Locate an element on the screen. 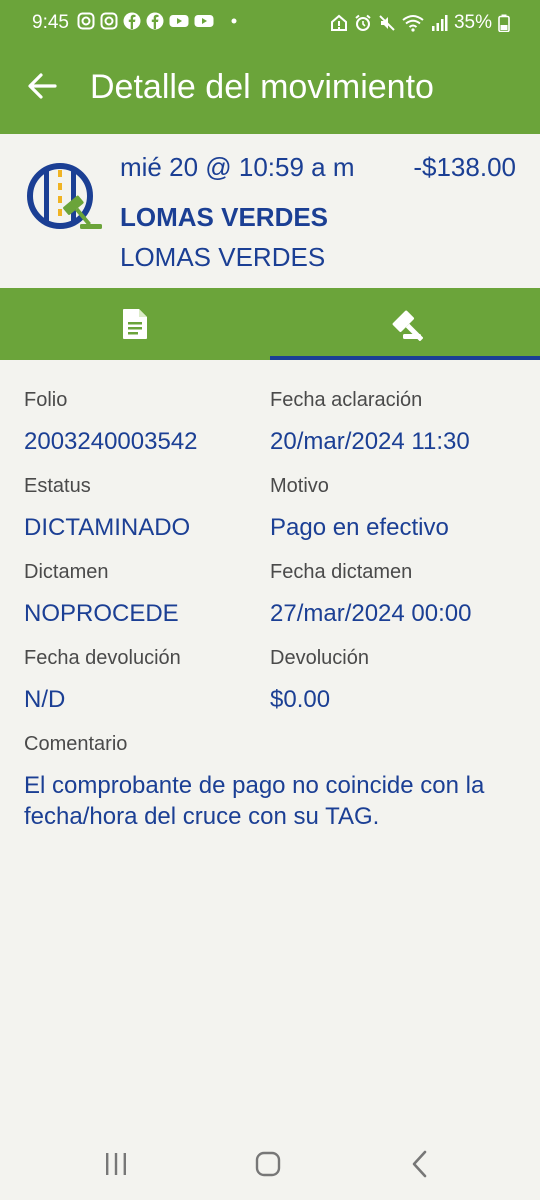 The image size is (540, 1200). system-nav-bar is located at coordinates (270, 1164).